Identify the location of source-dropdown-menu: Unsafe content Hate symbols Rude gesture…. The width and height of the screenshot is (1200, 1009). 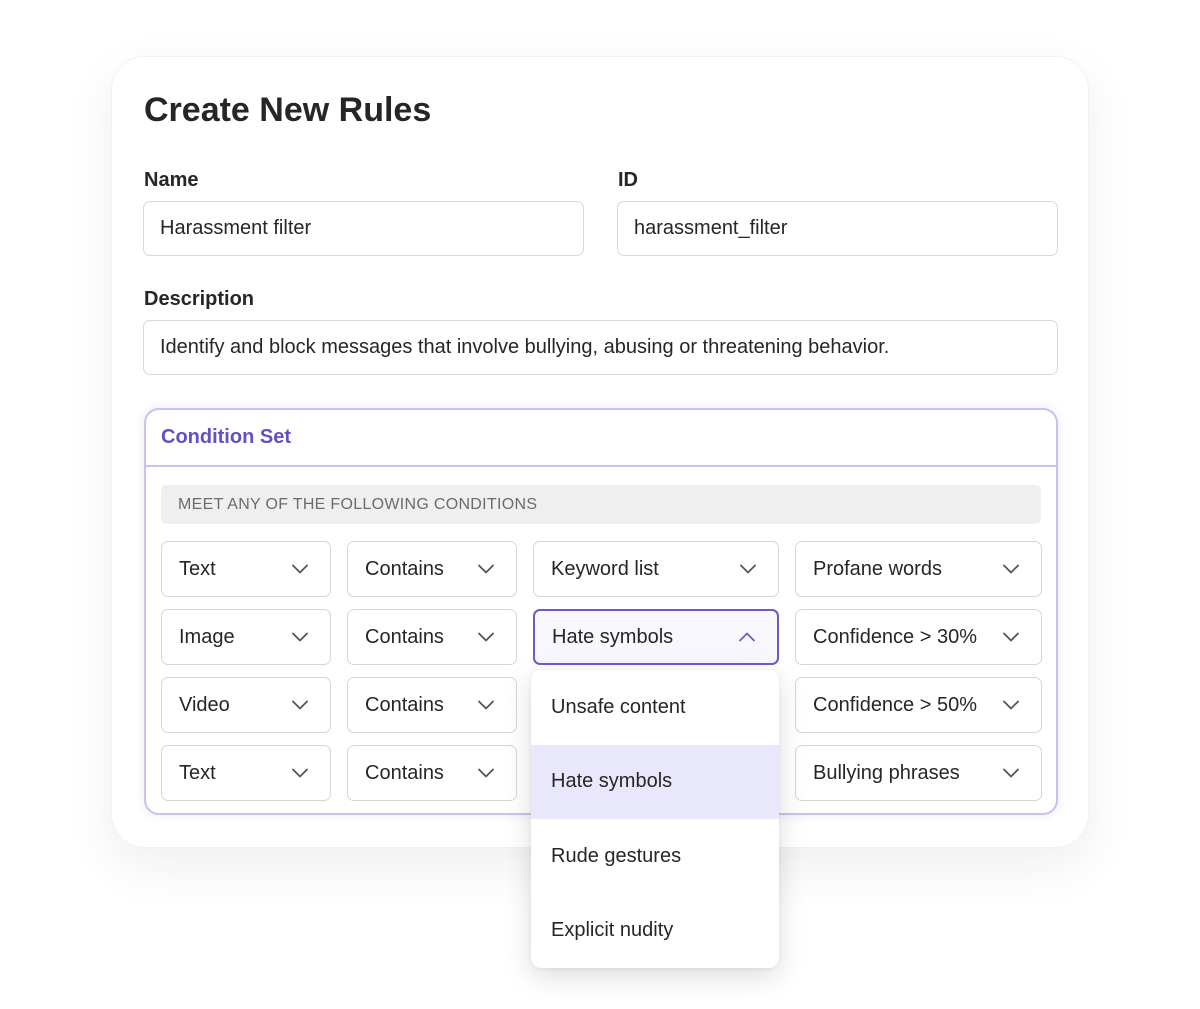
(655, 819).